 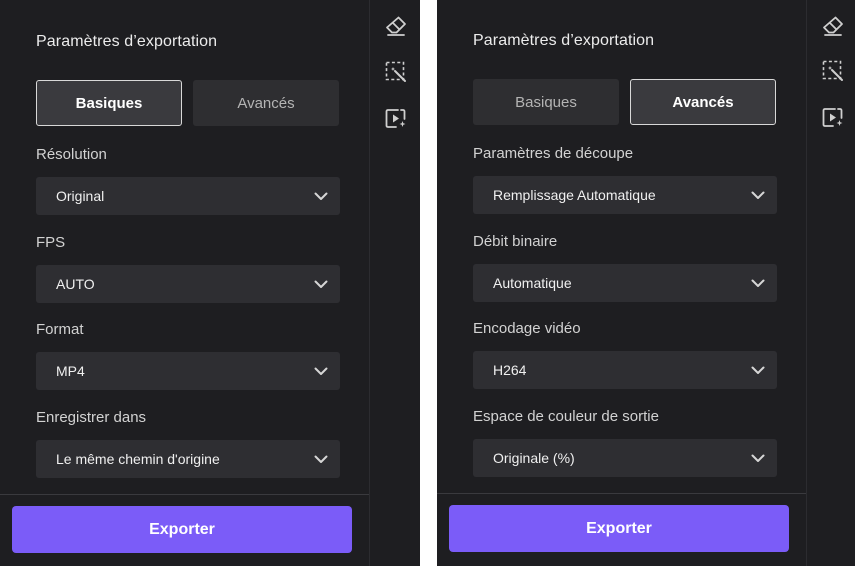 I want to click on resolution-label: Résolution, so click(x=71, y=154).